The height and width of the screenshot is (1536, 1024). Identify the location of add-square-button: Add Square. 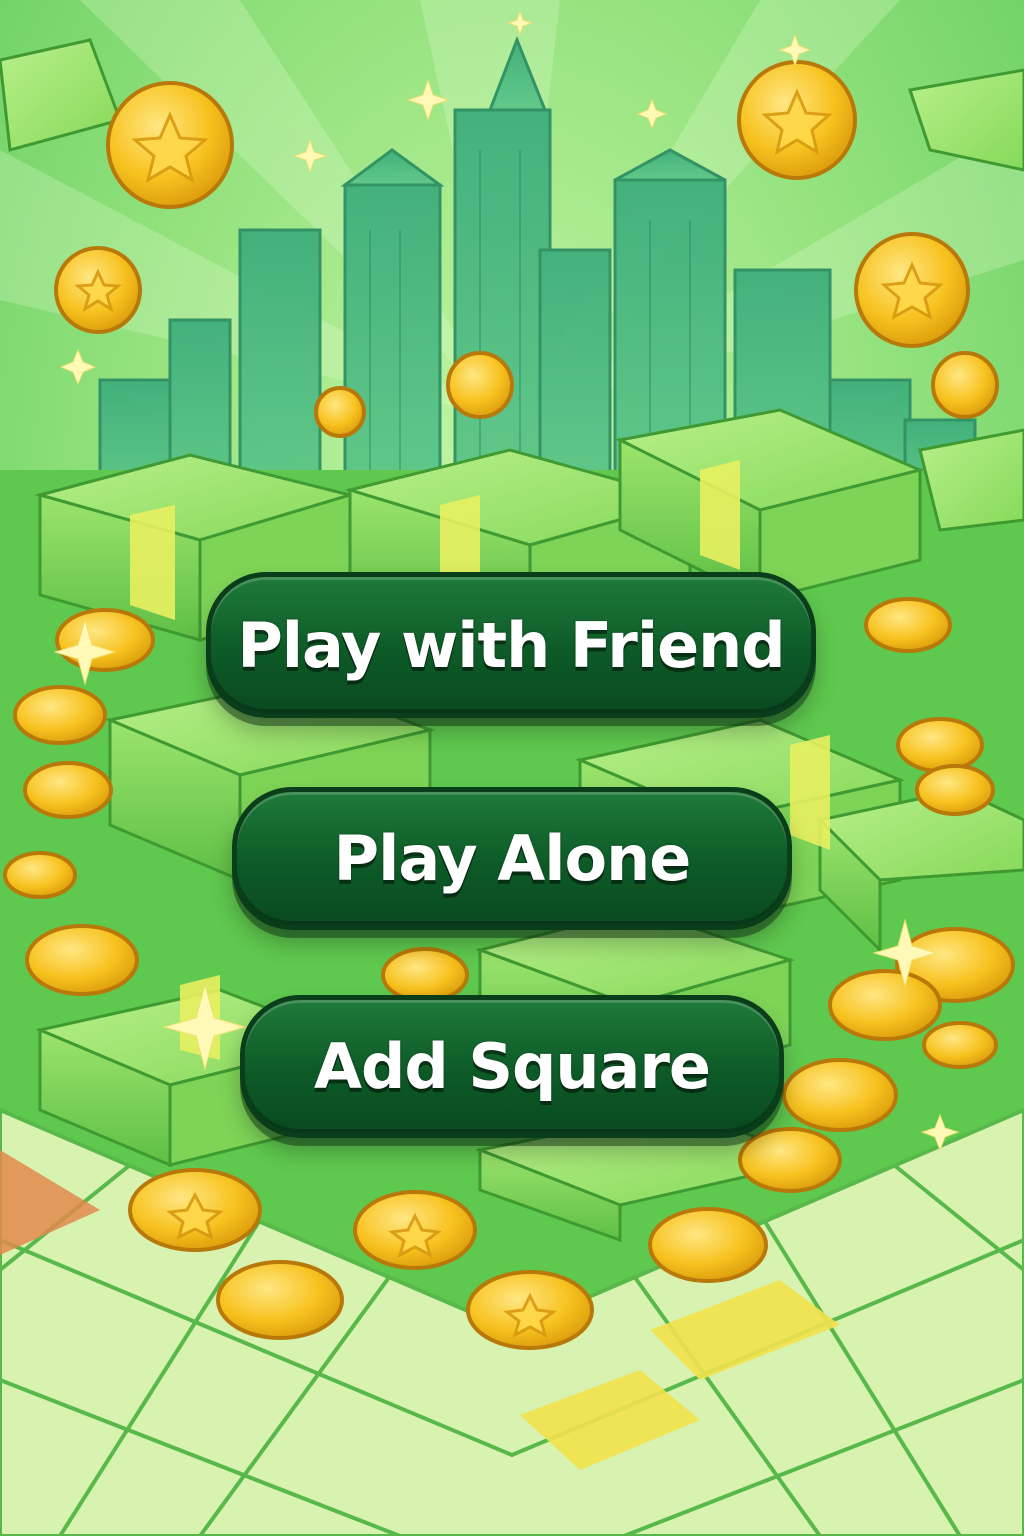
(512, 1066).